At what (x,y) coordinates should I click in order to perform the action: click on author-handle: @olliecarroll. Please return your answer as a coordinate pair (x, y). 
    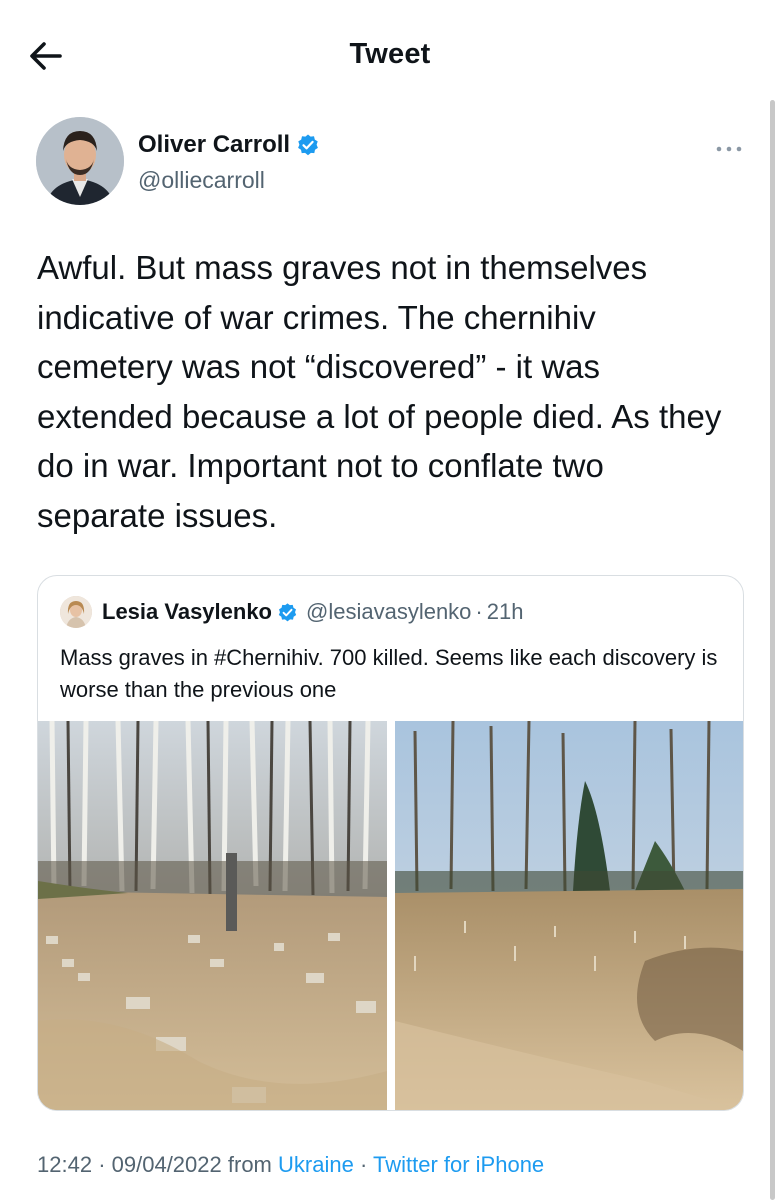
    Looking at the image, I should click on (201, 180).